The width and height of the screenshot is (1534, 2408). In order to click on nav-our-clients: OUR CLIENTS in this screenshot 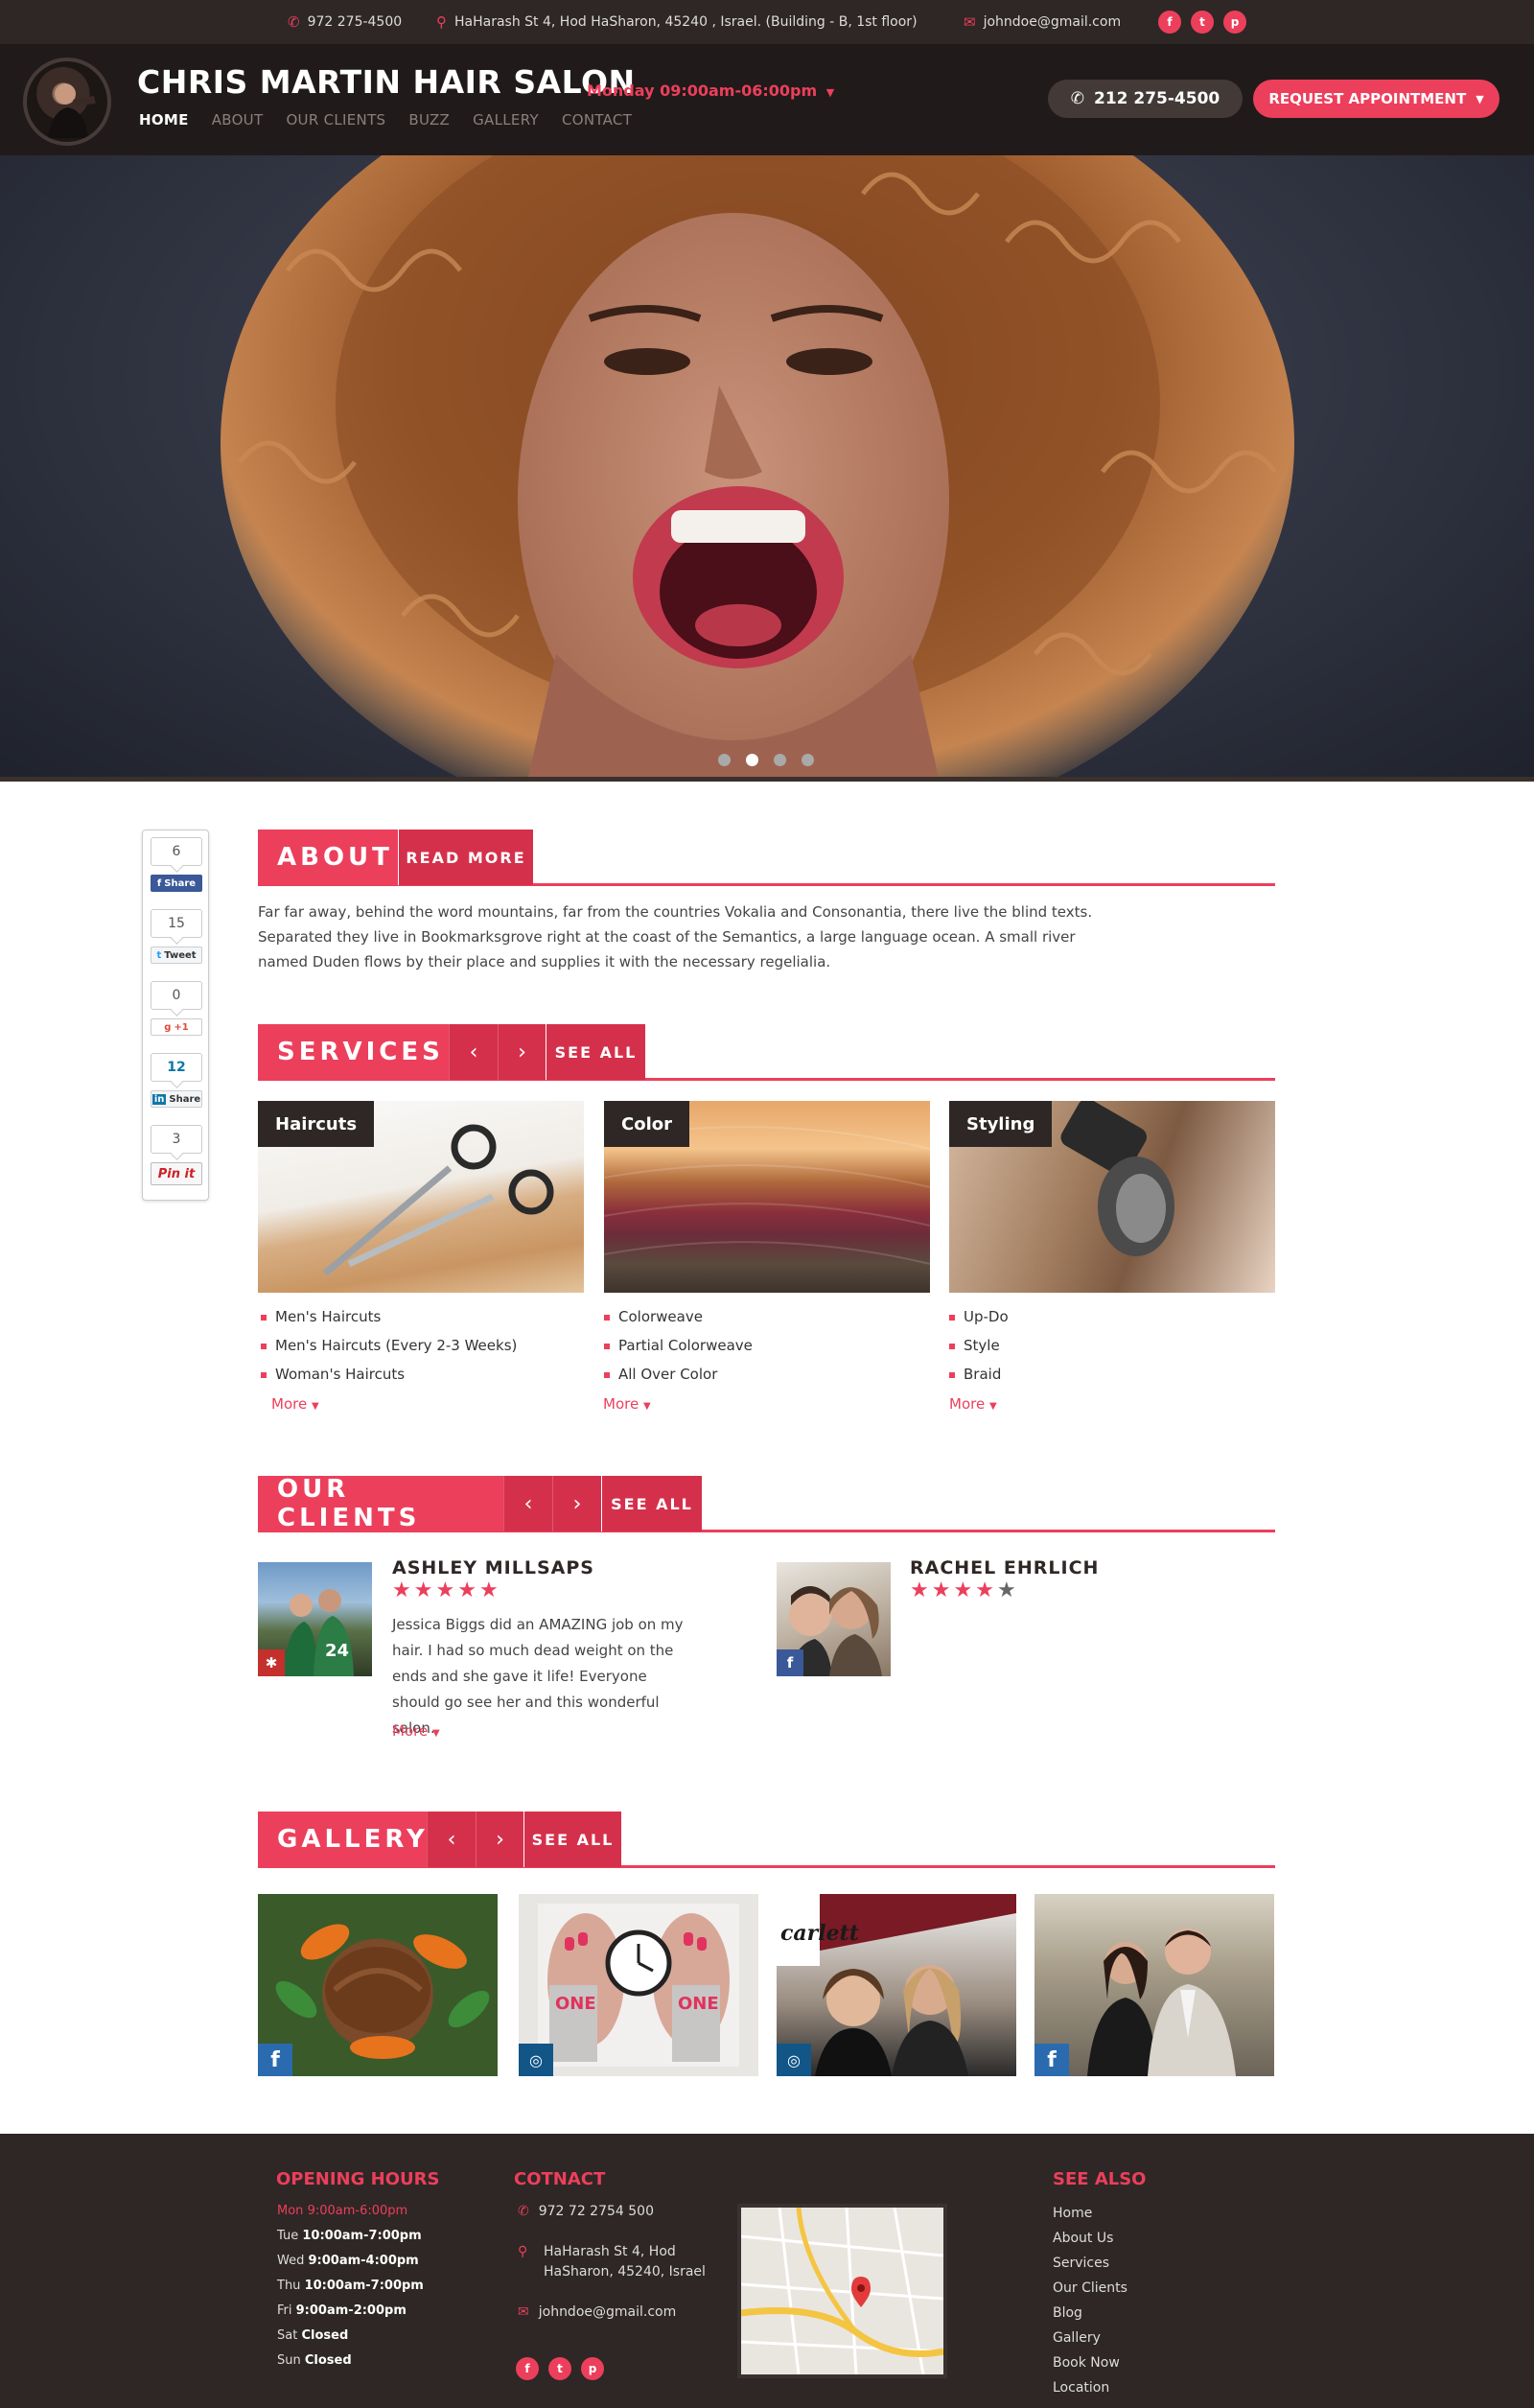, I will do `click(336, 120)`.